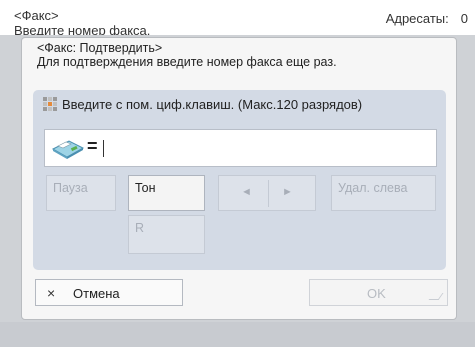  I want to click on keypad-icon, so click(50, 104).